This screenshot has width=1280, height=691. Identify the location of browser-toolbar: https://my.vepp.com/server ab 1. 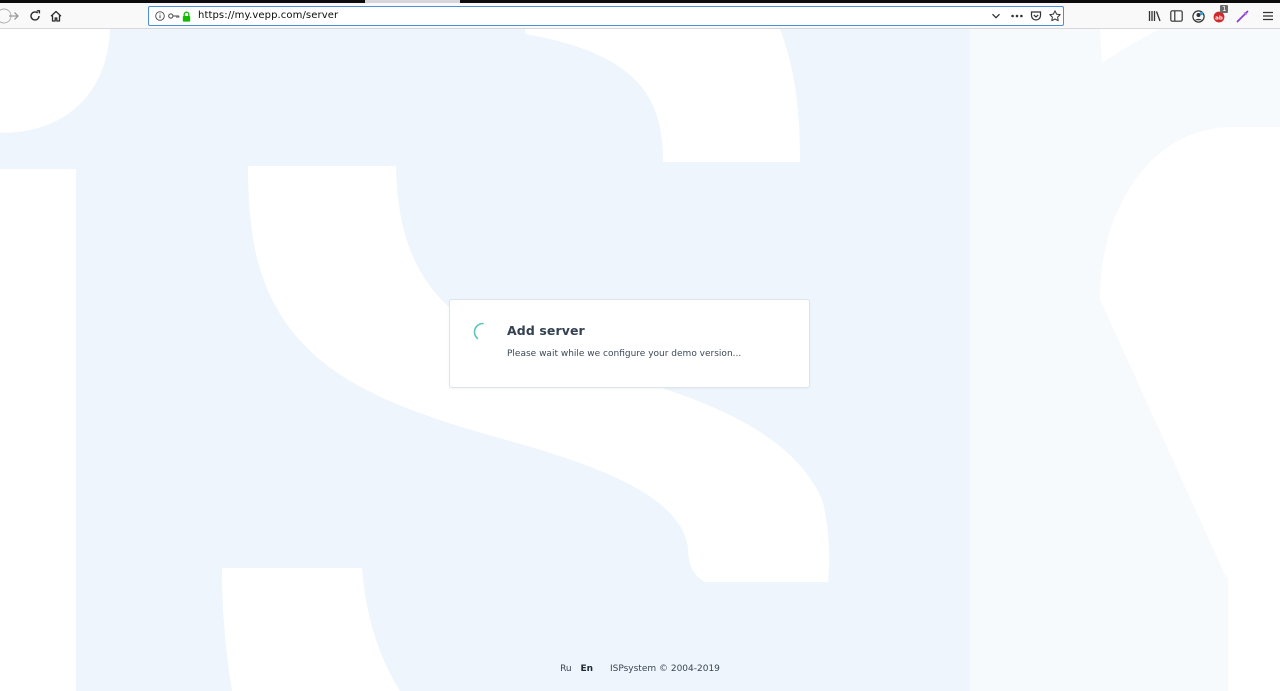
(640, 16).